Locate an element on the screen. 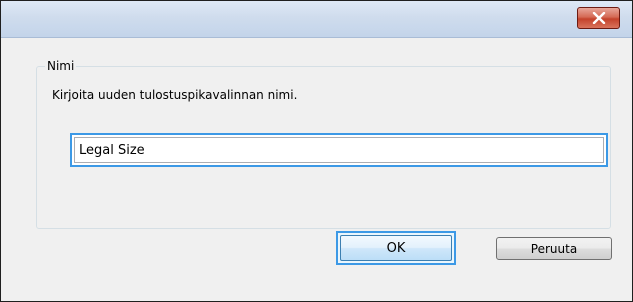 The image size is (633, 302). groupbox-legend: Nimi is located at coordinates (61, 66).